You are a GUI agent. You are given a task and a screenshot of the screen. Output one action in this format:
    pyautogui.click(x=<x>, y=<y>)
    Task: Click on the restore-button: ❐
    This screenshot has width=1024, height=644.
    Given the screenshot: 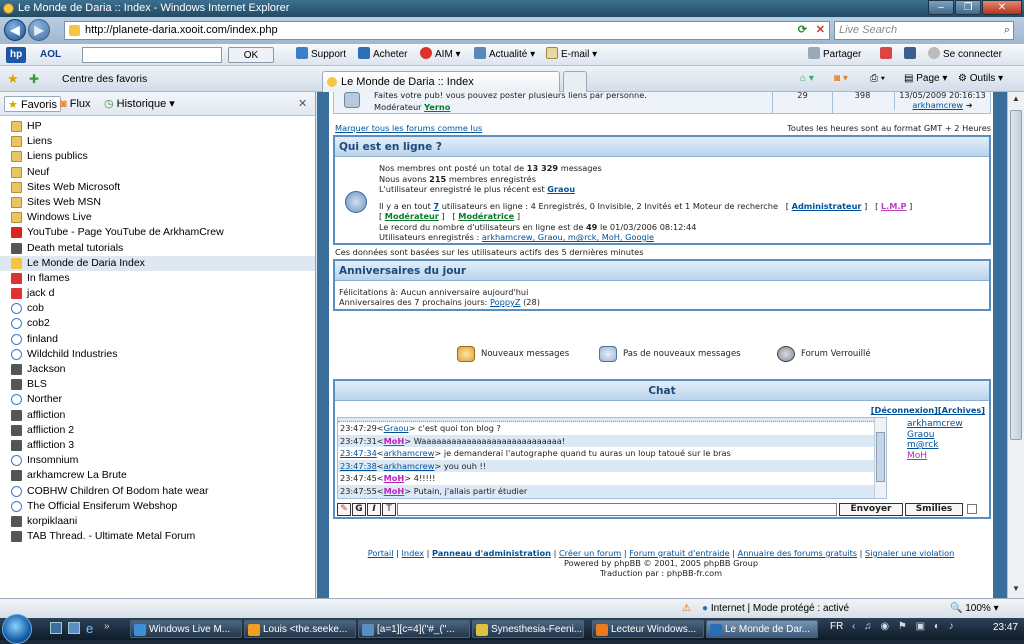 What is the action you would take?
    pyautogui.click(x=968, y=7)
    